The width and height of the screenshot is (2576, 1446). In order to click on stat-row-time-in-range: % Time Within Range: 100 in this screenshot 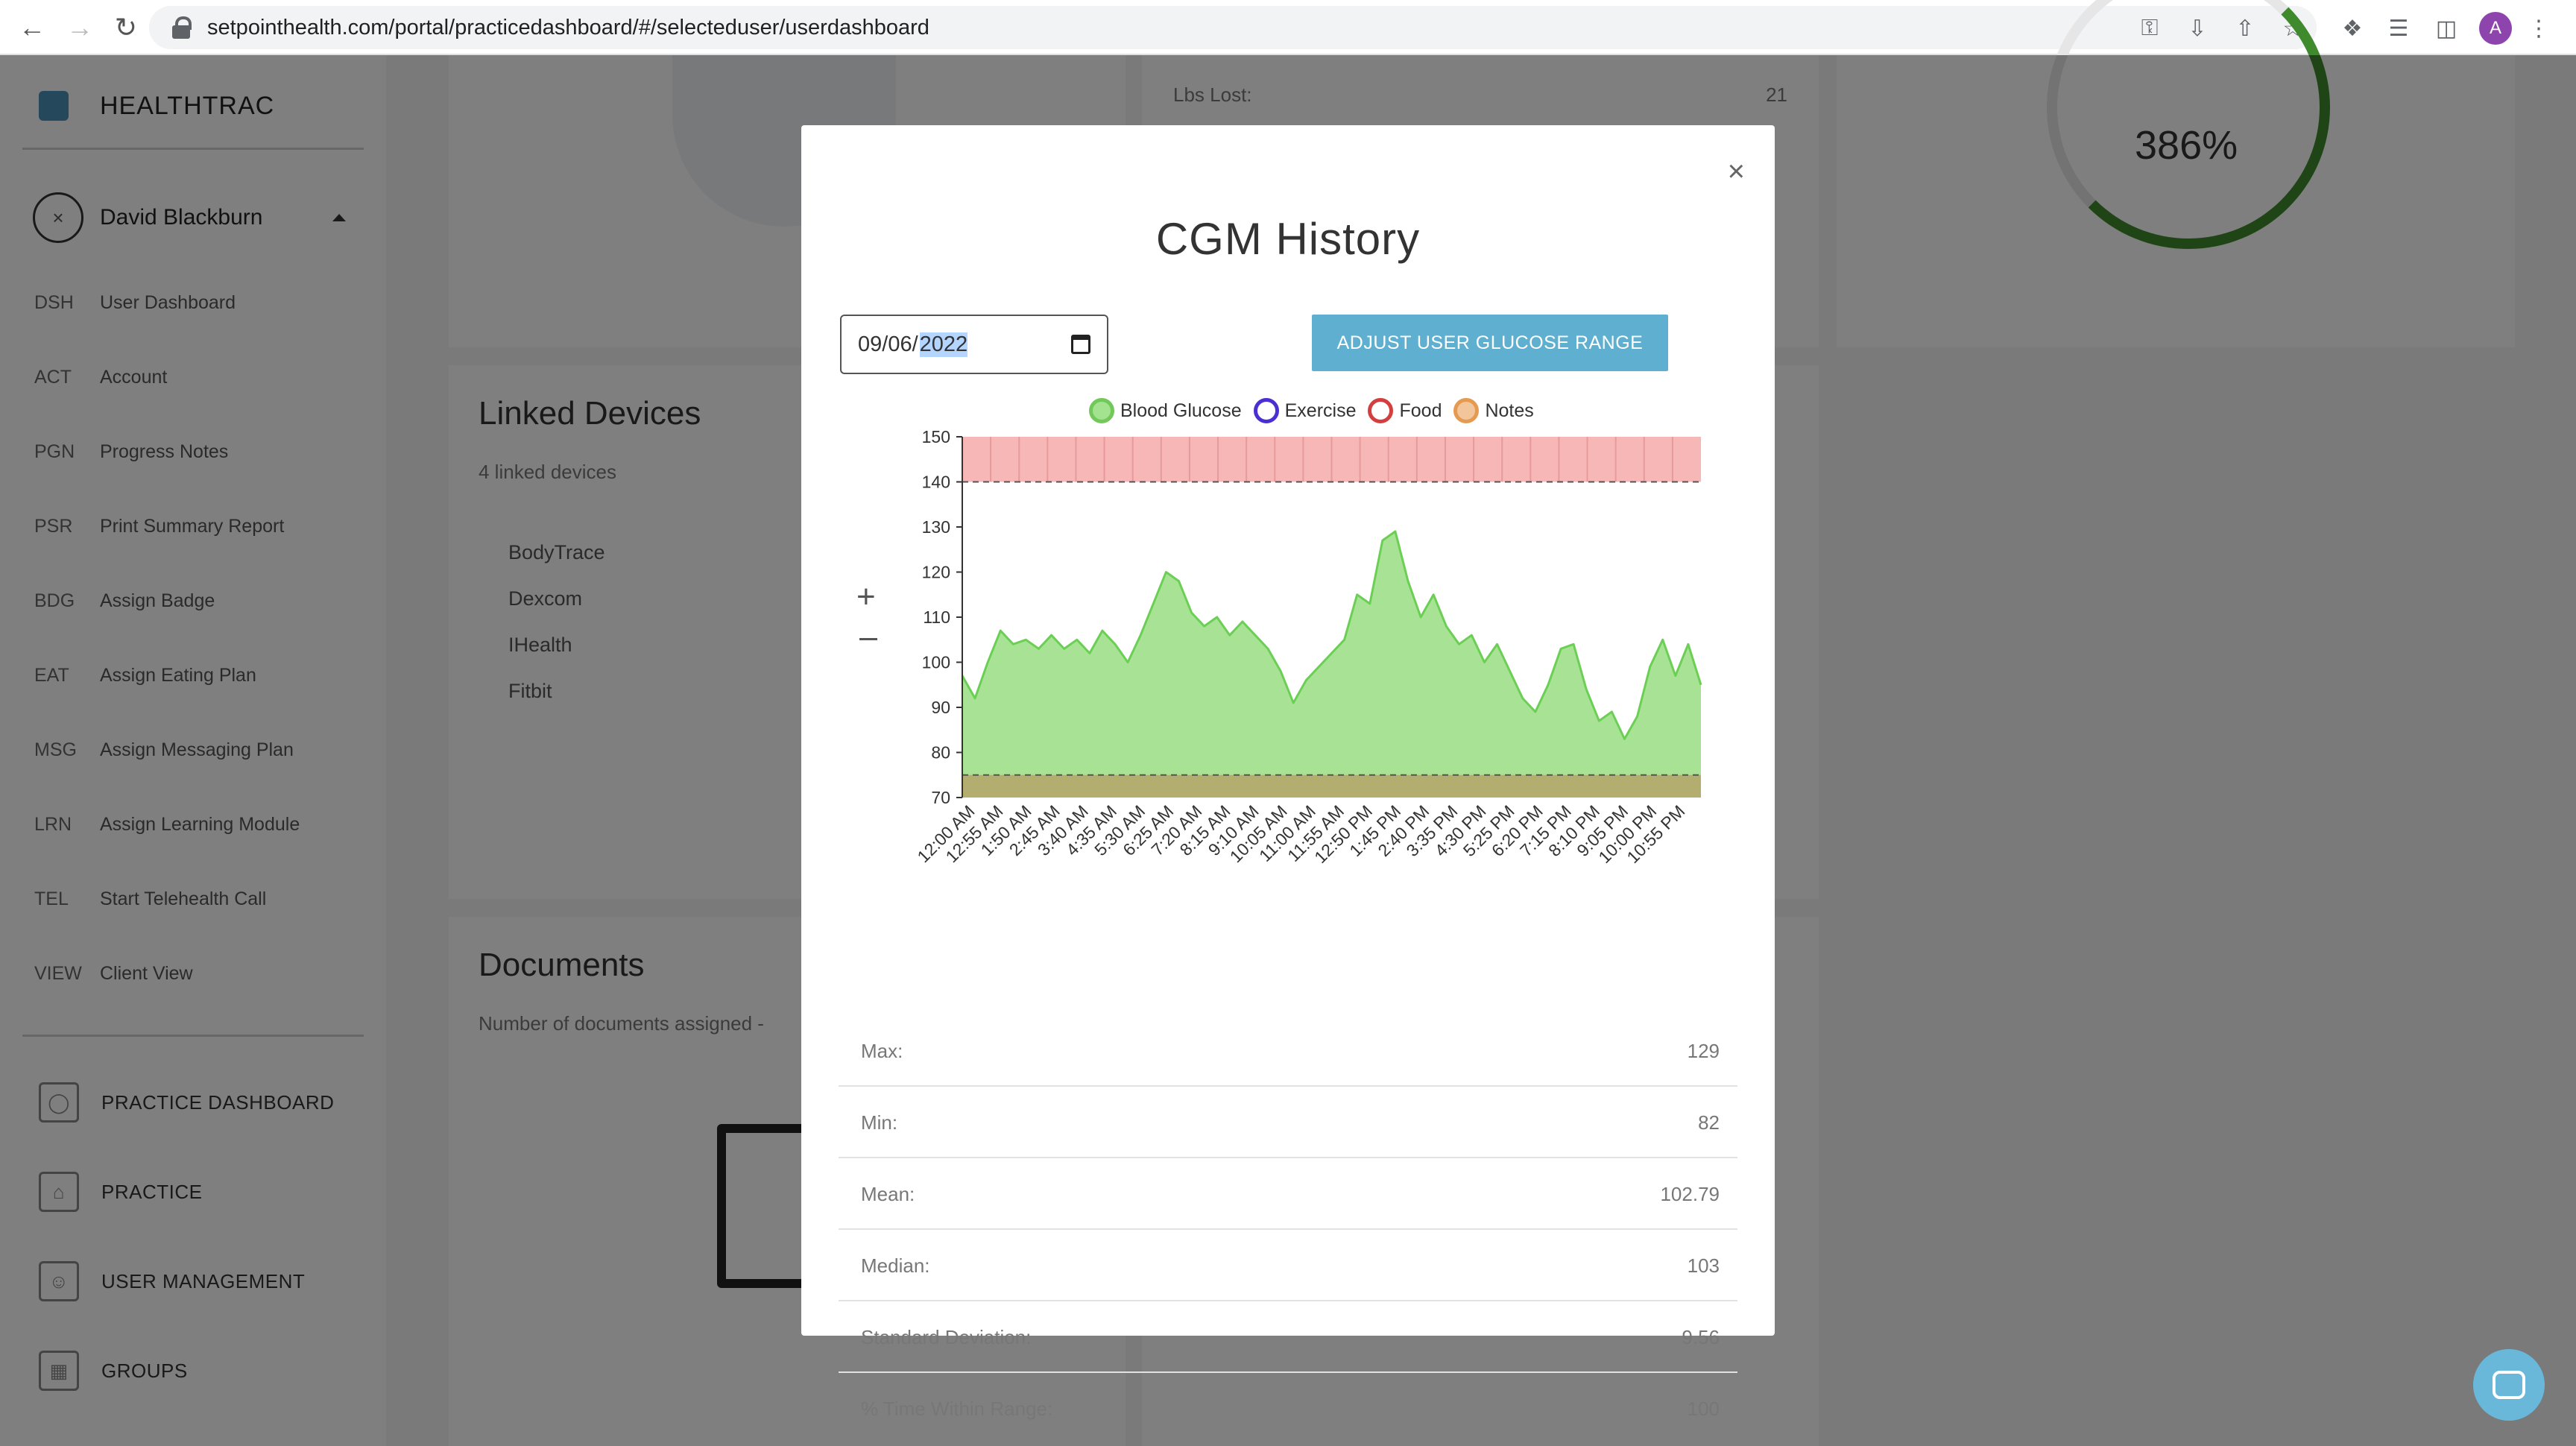, I will do `click(1288, 1409)`.